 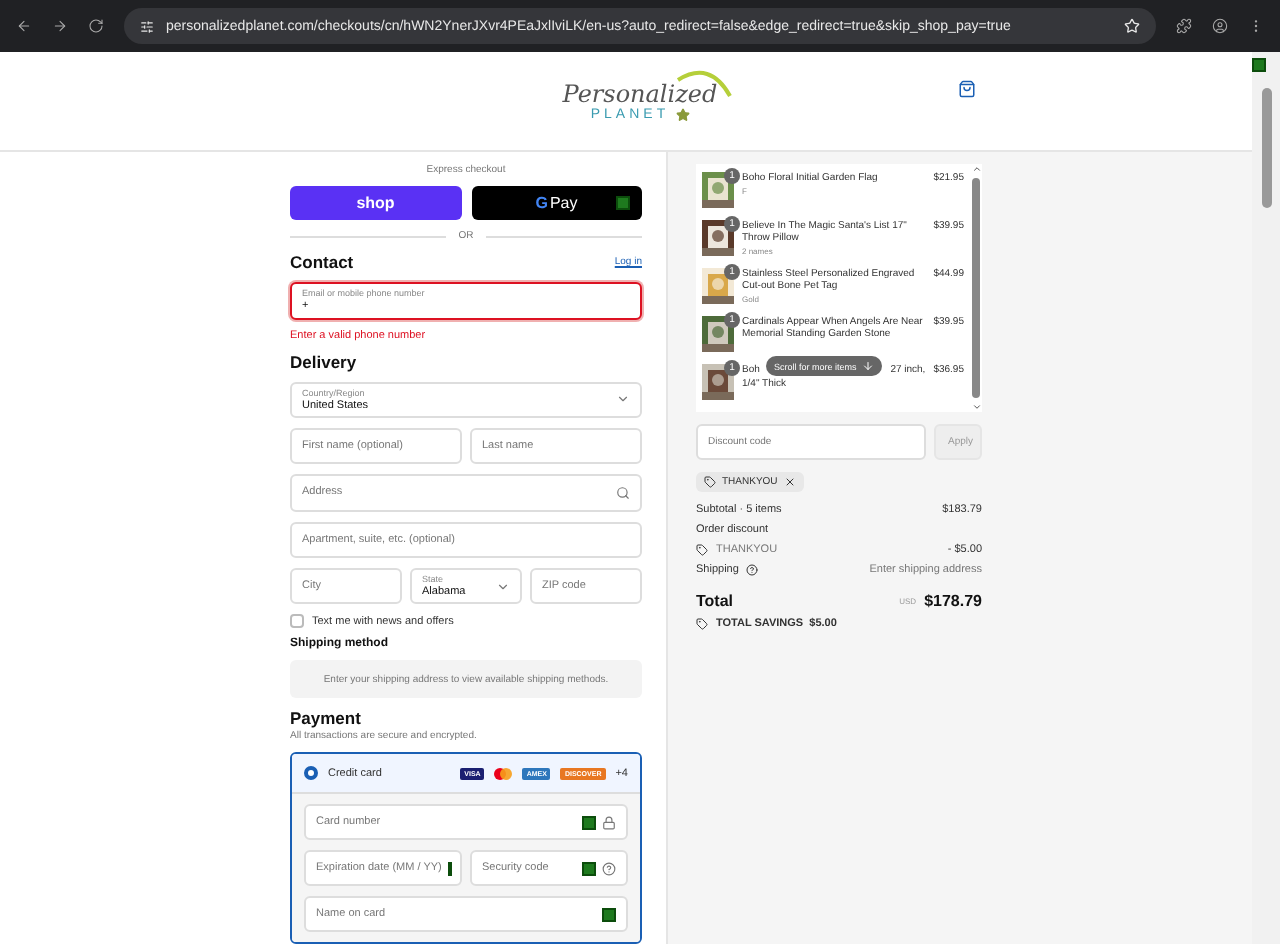 I want to click on google-pay-button: G Pay, so click(x=556, y=203).